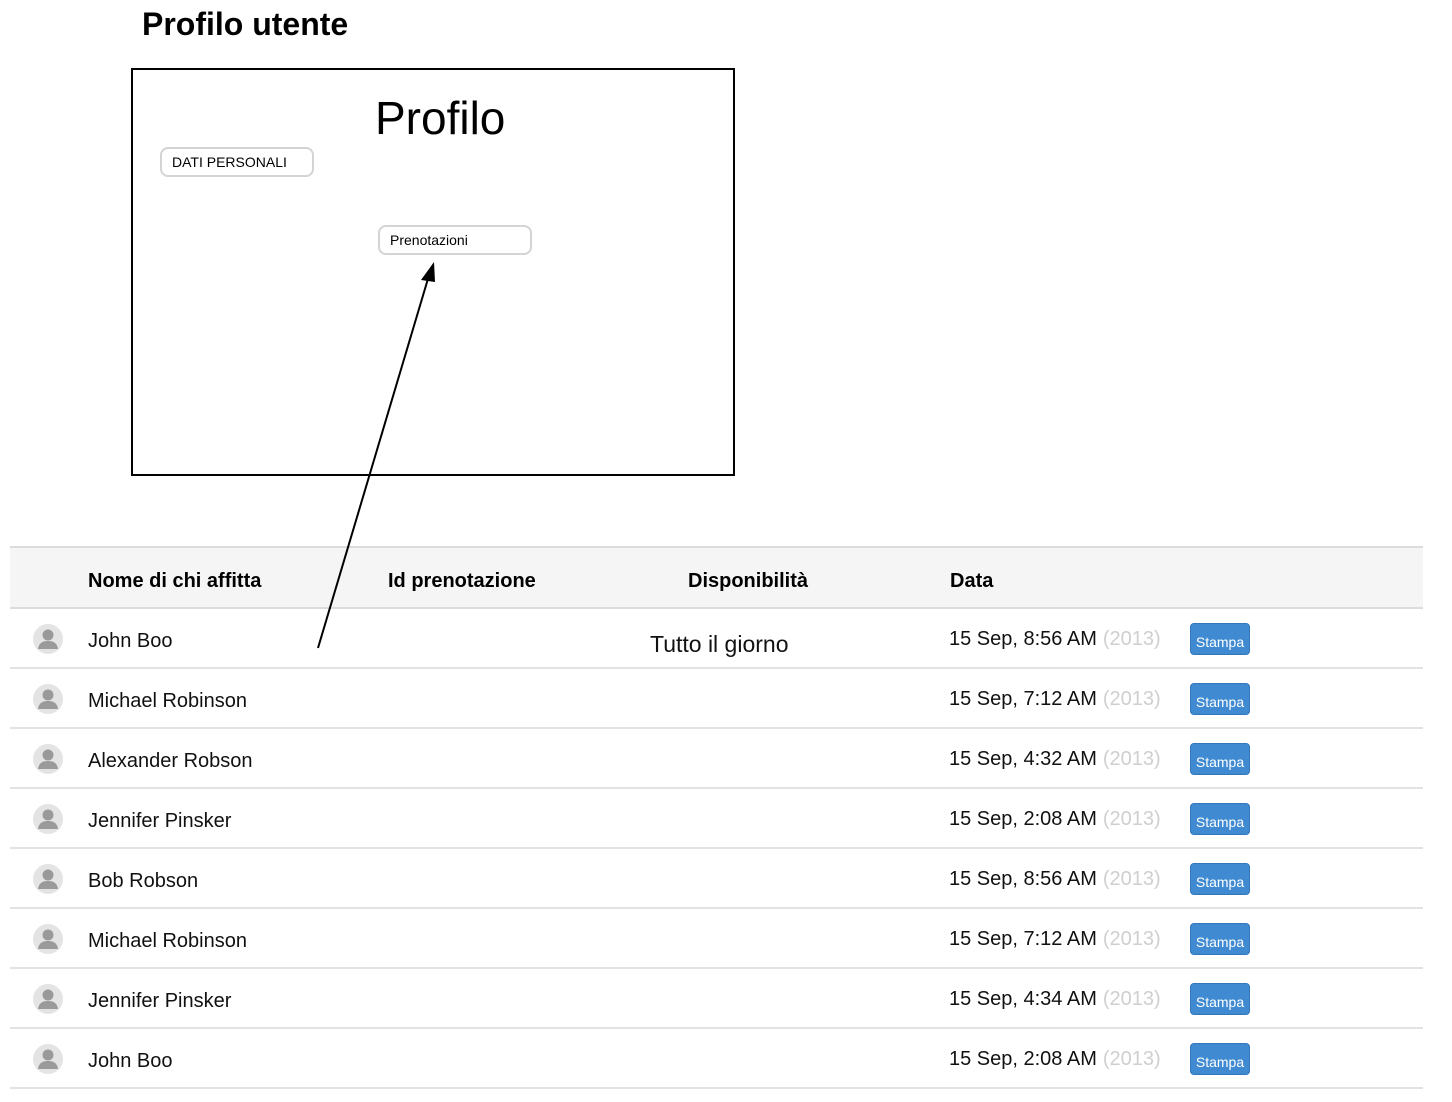 The height and width of the screenshot is (1102, 1452). What do you see at coordinates (237, 162) in the screenshot?
I see `personal-data-button: DATI PERSONALI` at bounding box center [237, 162].